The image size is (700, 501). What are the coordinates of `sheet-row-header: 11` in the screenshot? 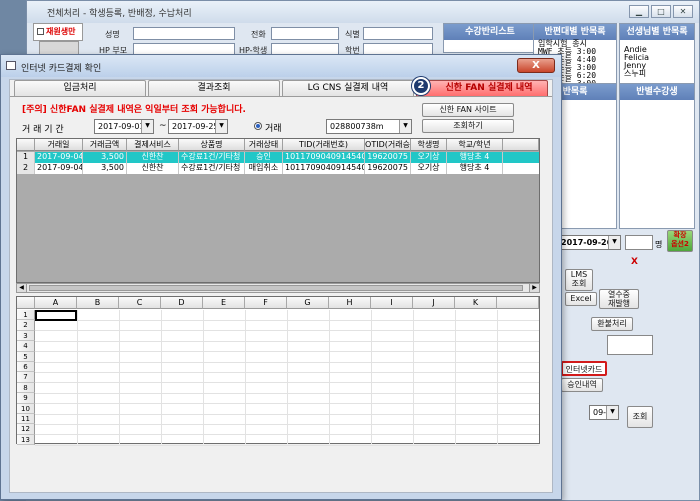 It's located at (26, 419).